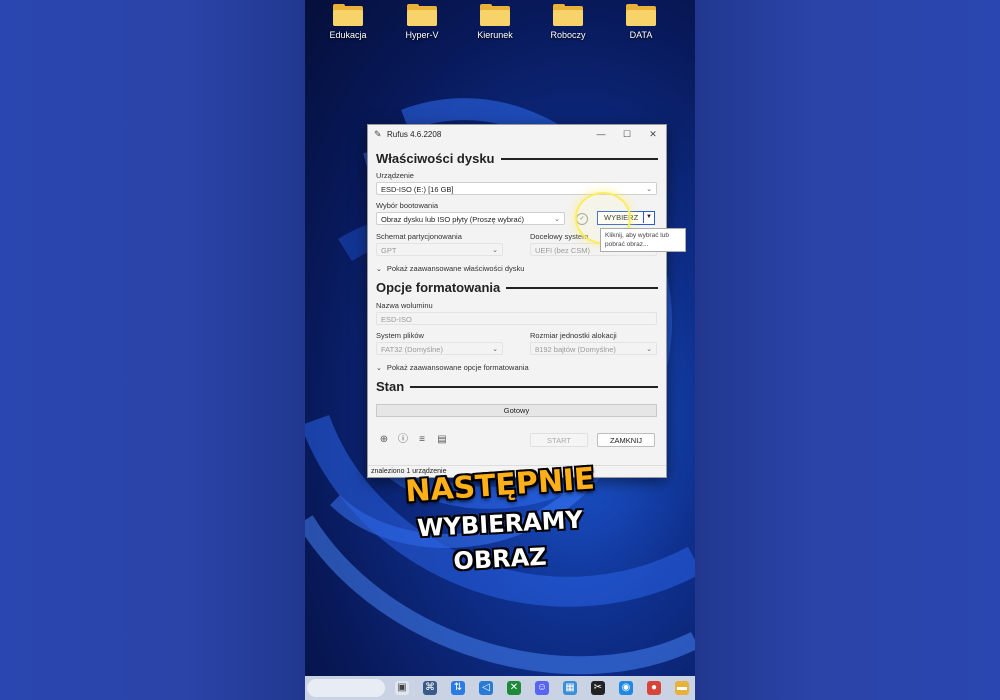 This screenshot has height=700, width=1000. What do you see at coordinates (682, 688) in the screenshot?
I see `file-explorer-icon: ▬` at bounding box center [682, 688].